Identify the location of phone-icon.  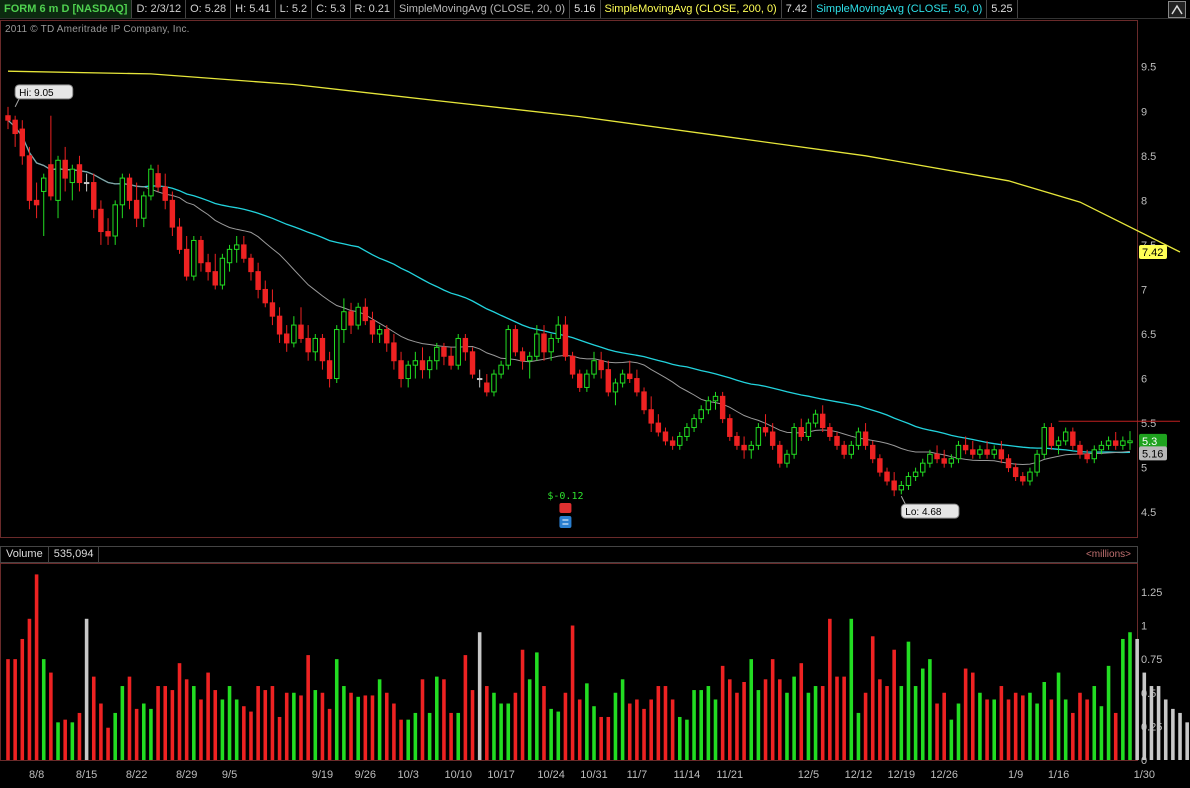
(565, 508).